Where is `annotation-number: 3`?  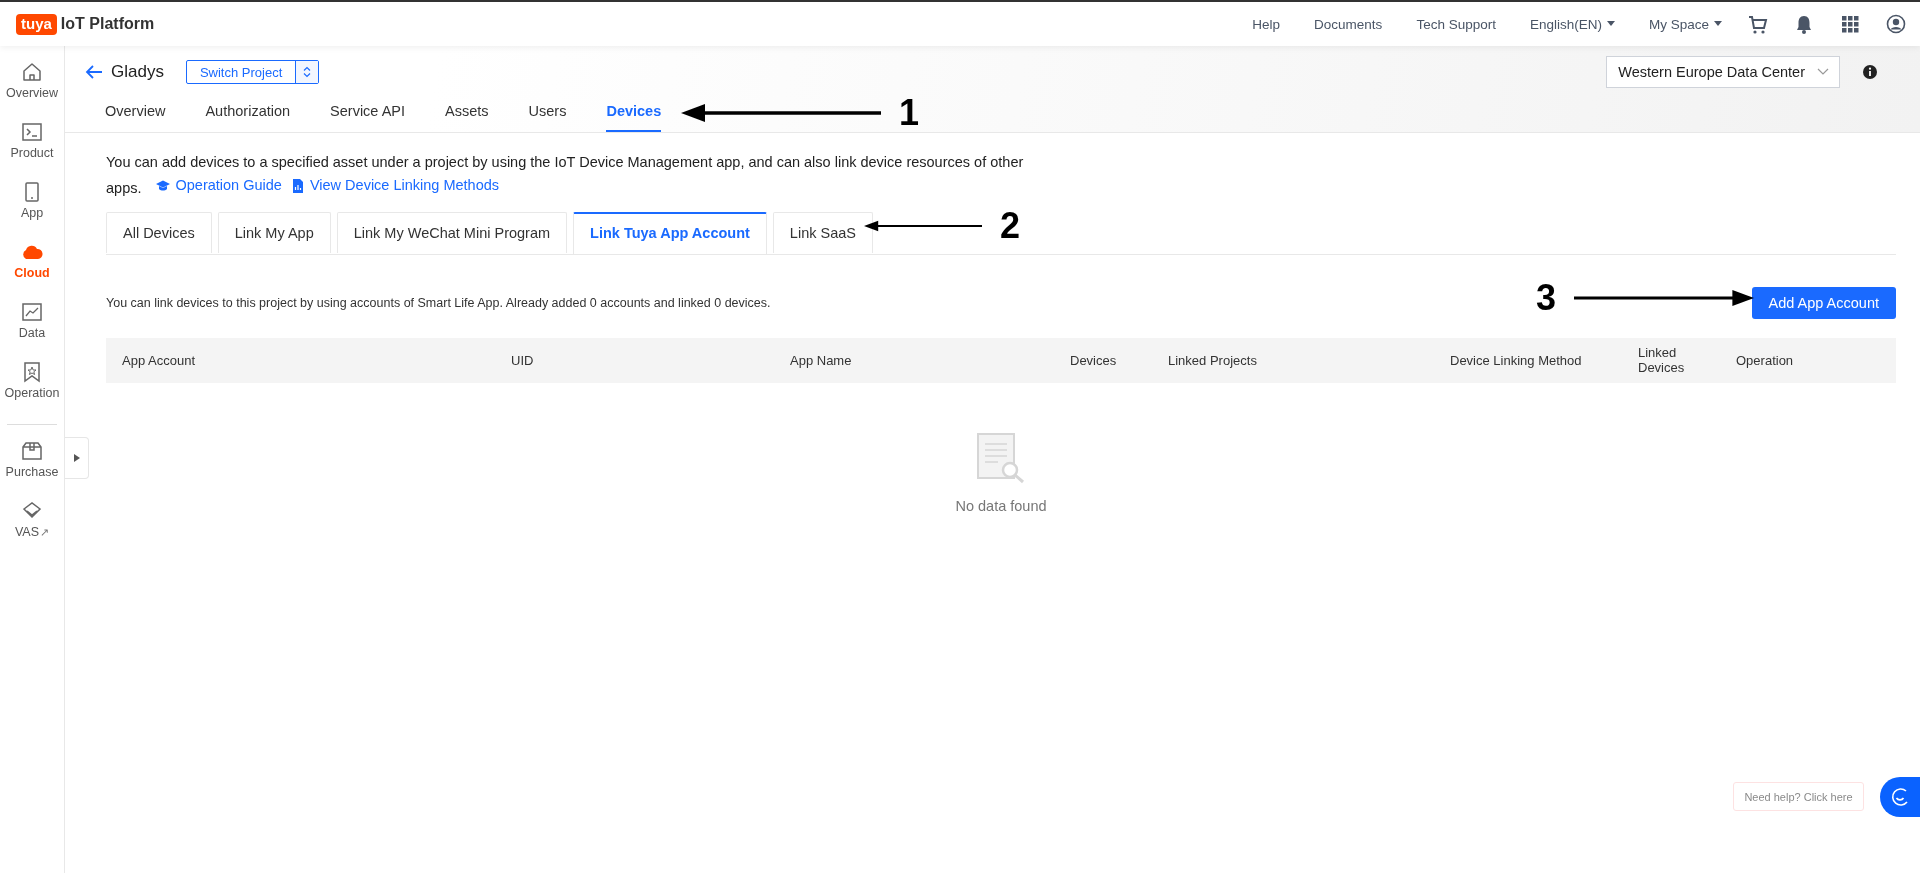
annotation-number: 3 is located at coordinates (1546, 298).